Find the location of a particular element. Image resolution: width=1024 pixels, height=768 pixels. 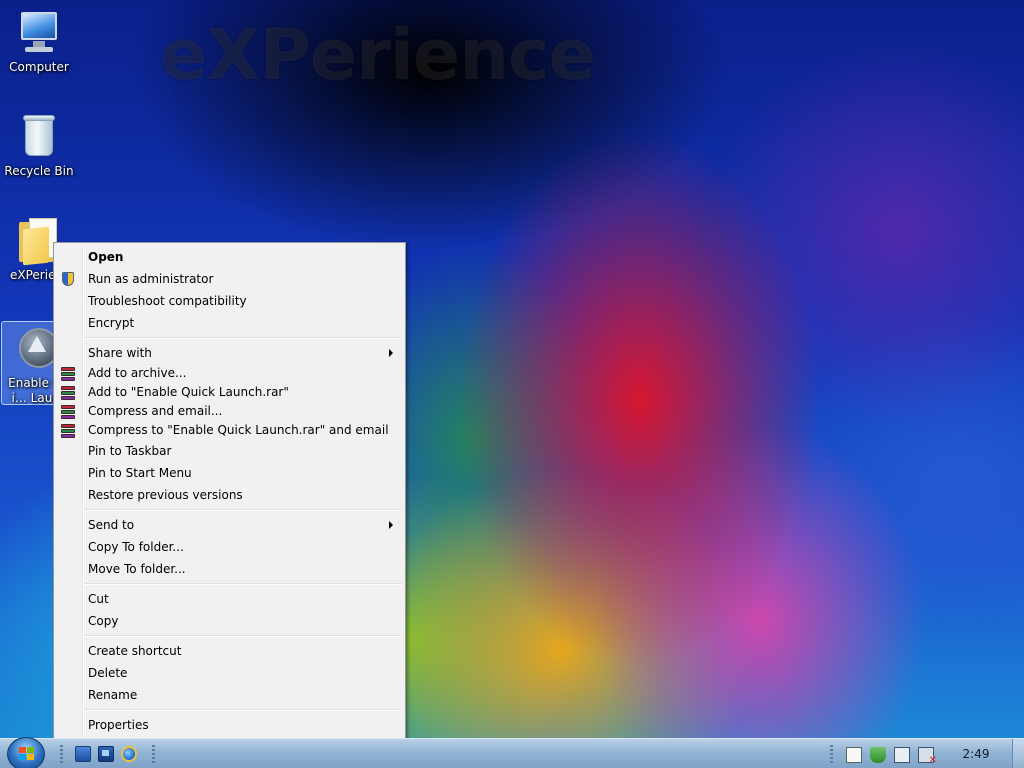

menu-item-send-to: Send to is located at coordinates (229, 525).